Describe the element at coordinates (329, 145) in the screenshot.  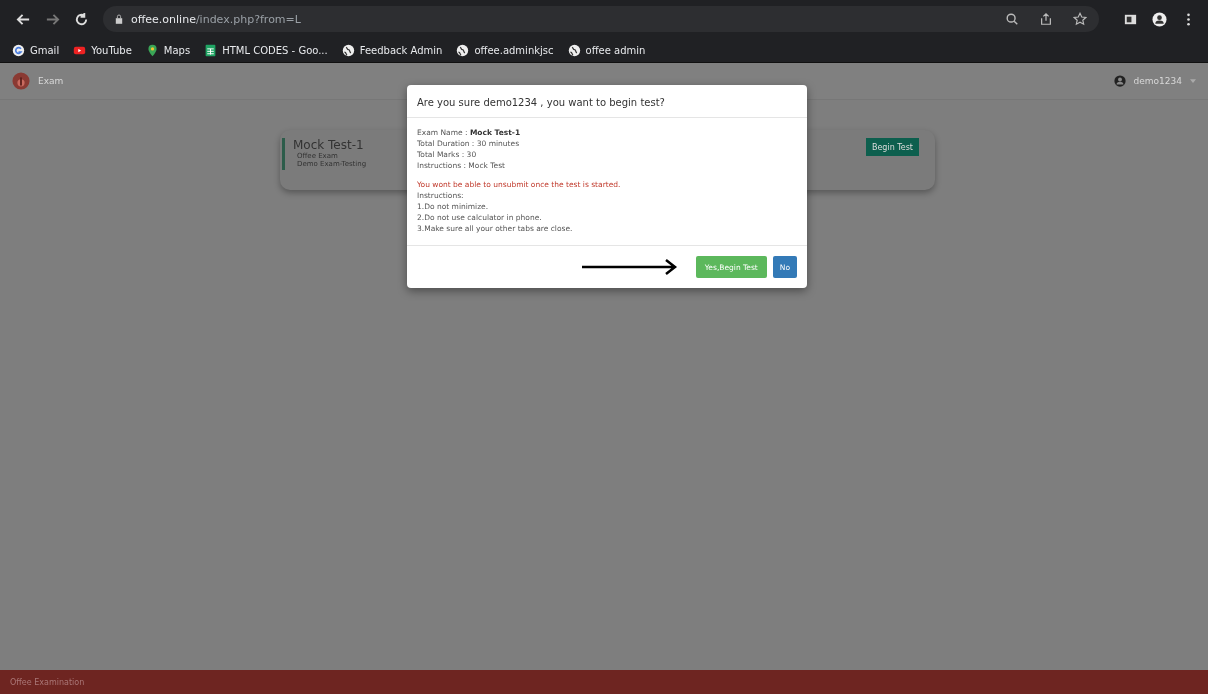
I see `exam-title: Mock Test-1` at that location.